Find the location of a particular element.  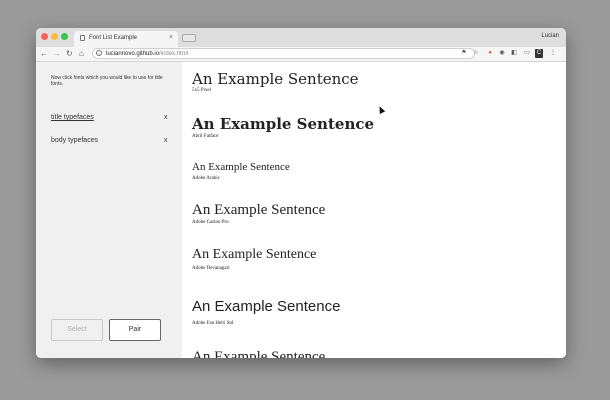

category-body-typefaces: body typefaces is located at coordinates (74, 140).